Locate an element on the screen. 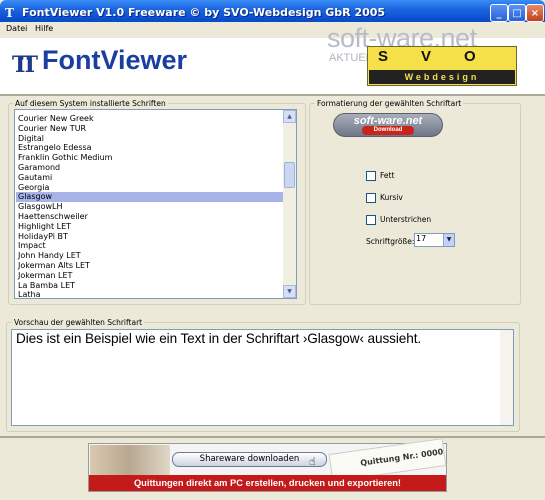 Image resolution: width=545 pixels, height=500 pixels. italic-label: Kursiv is located at coordinates (391, 197).